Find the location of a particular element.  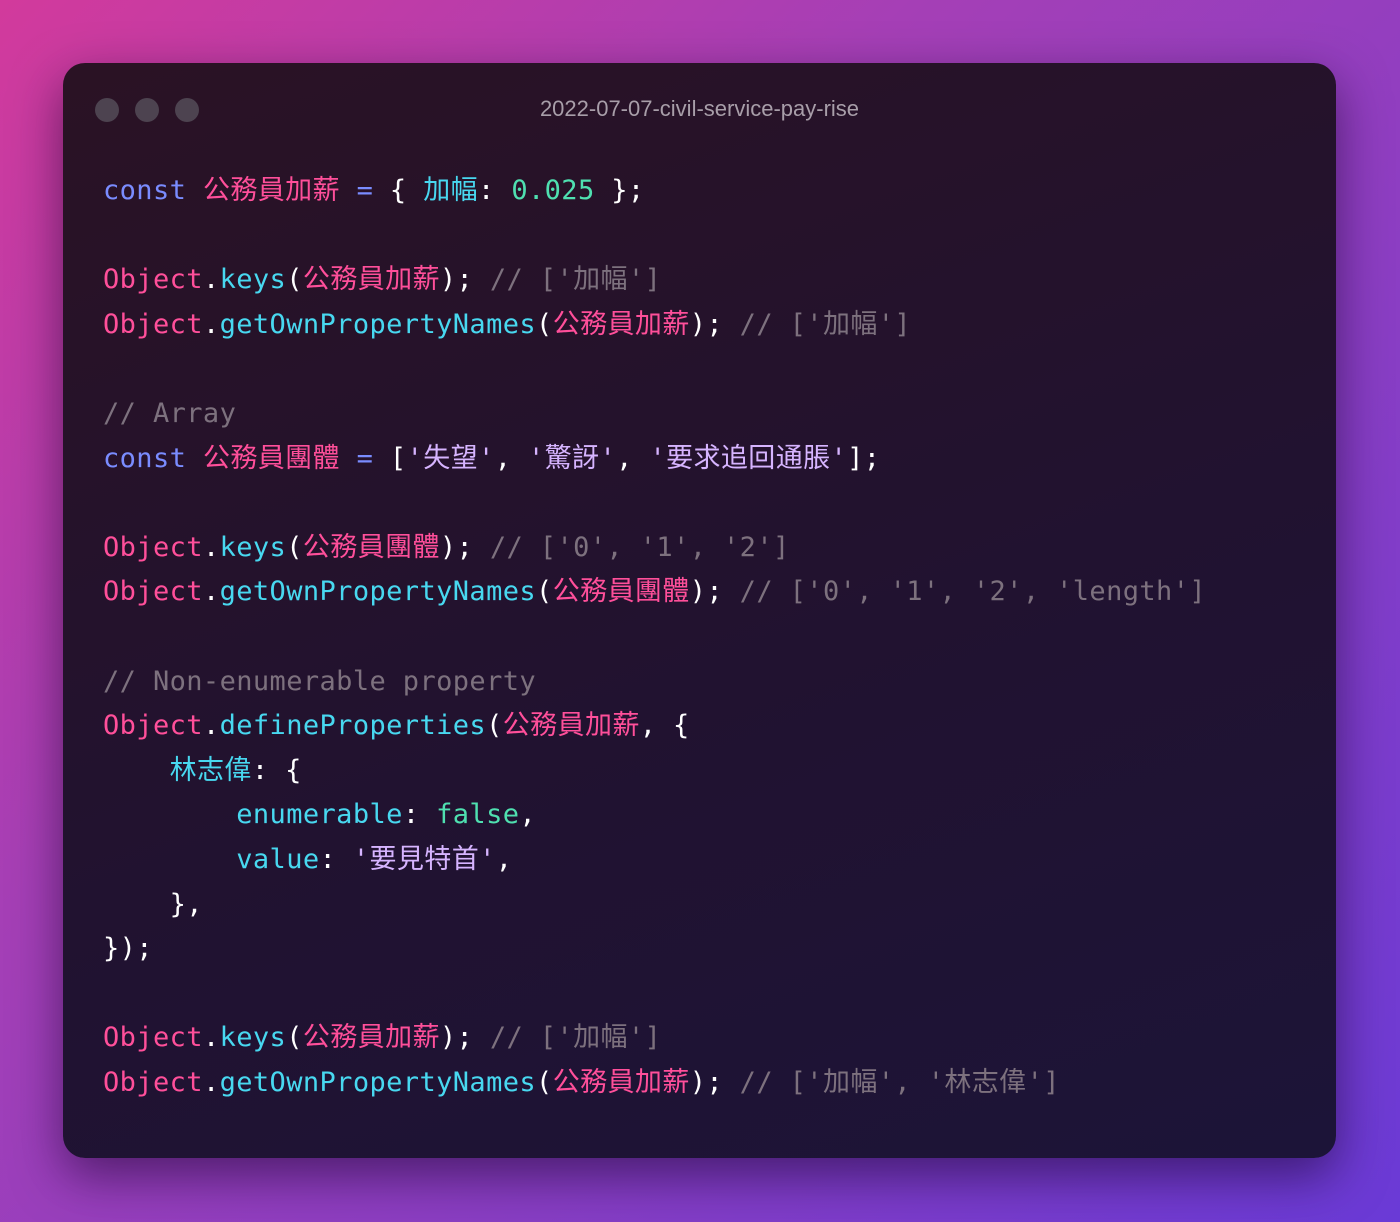

code-line: Object.defineProperties(公務員加薪, { is located at coordinates (654, 726).